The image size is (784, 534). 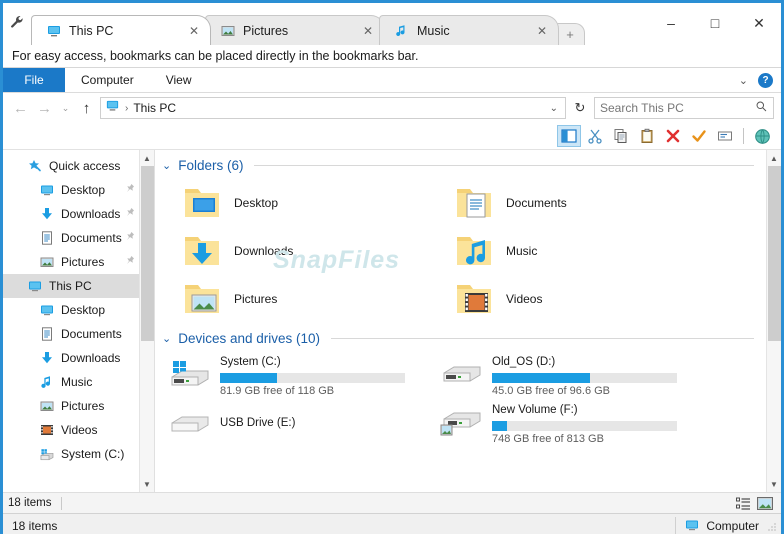 I want to click on browser-tab-pictures: Pictures ✕, so click(x=295, y=30).